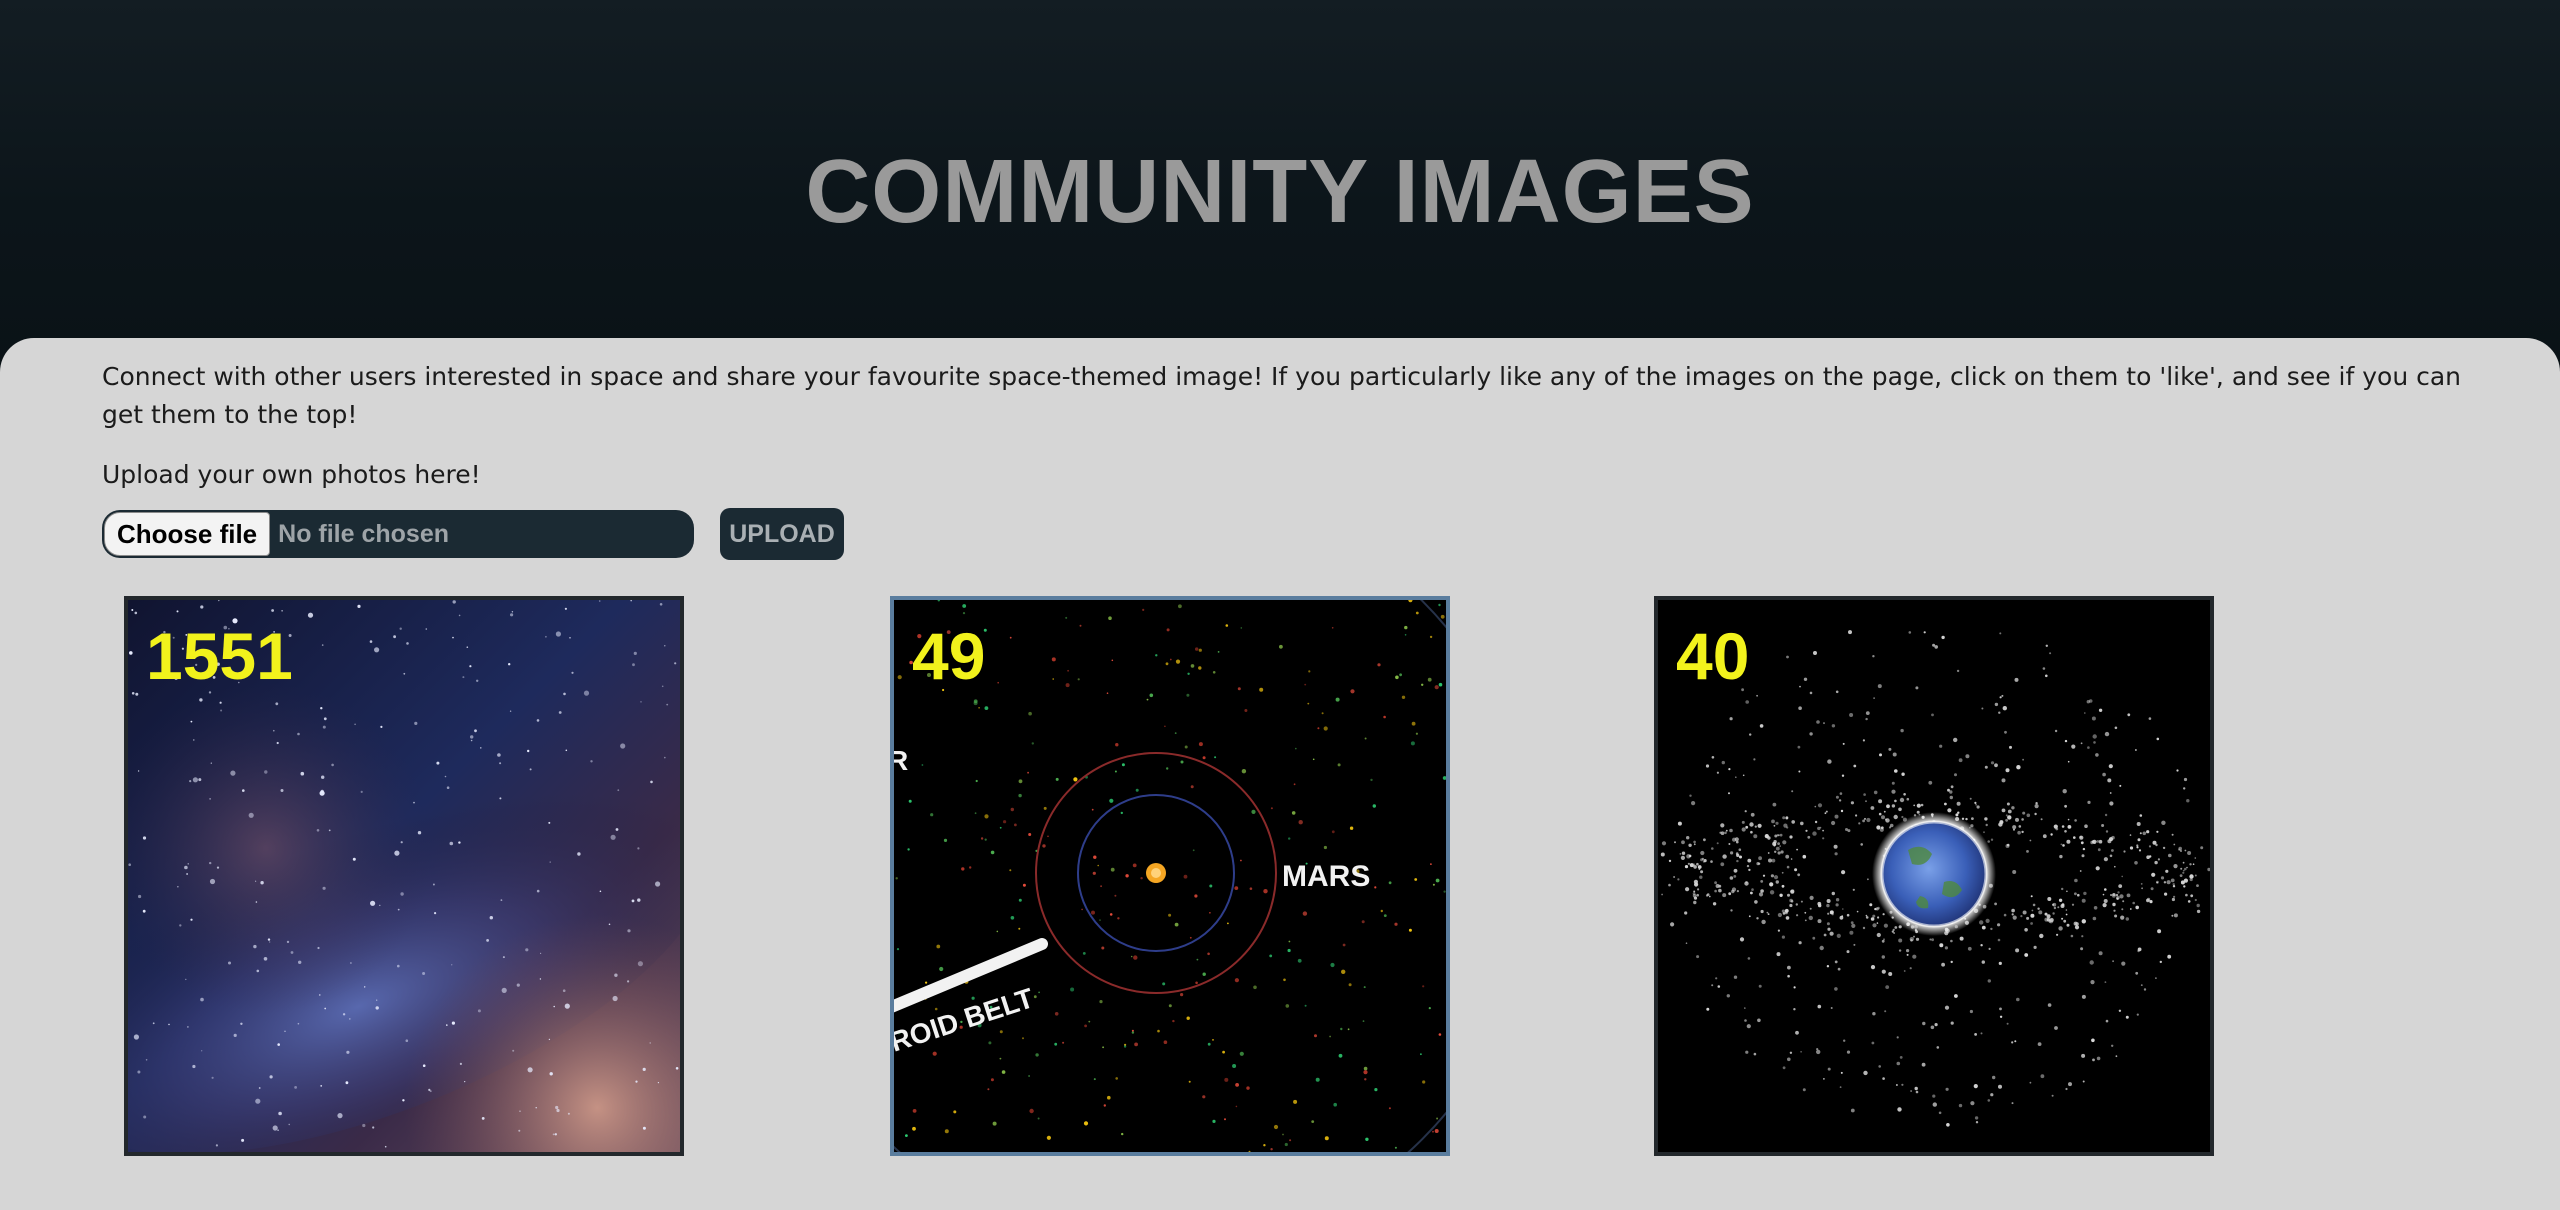  What do you see at coordinates (404, 876) in the screenshot?
I see `gallery-card-milky-way: 1551` at bounding box center [404, 876].